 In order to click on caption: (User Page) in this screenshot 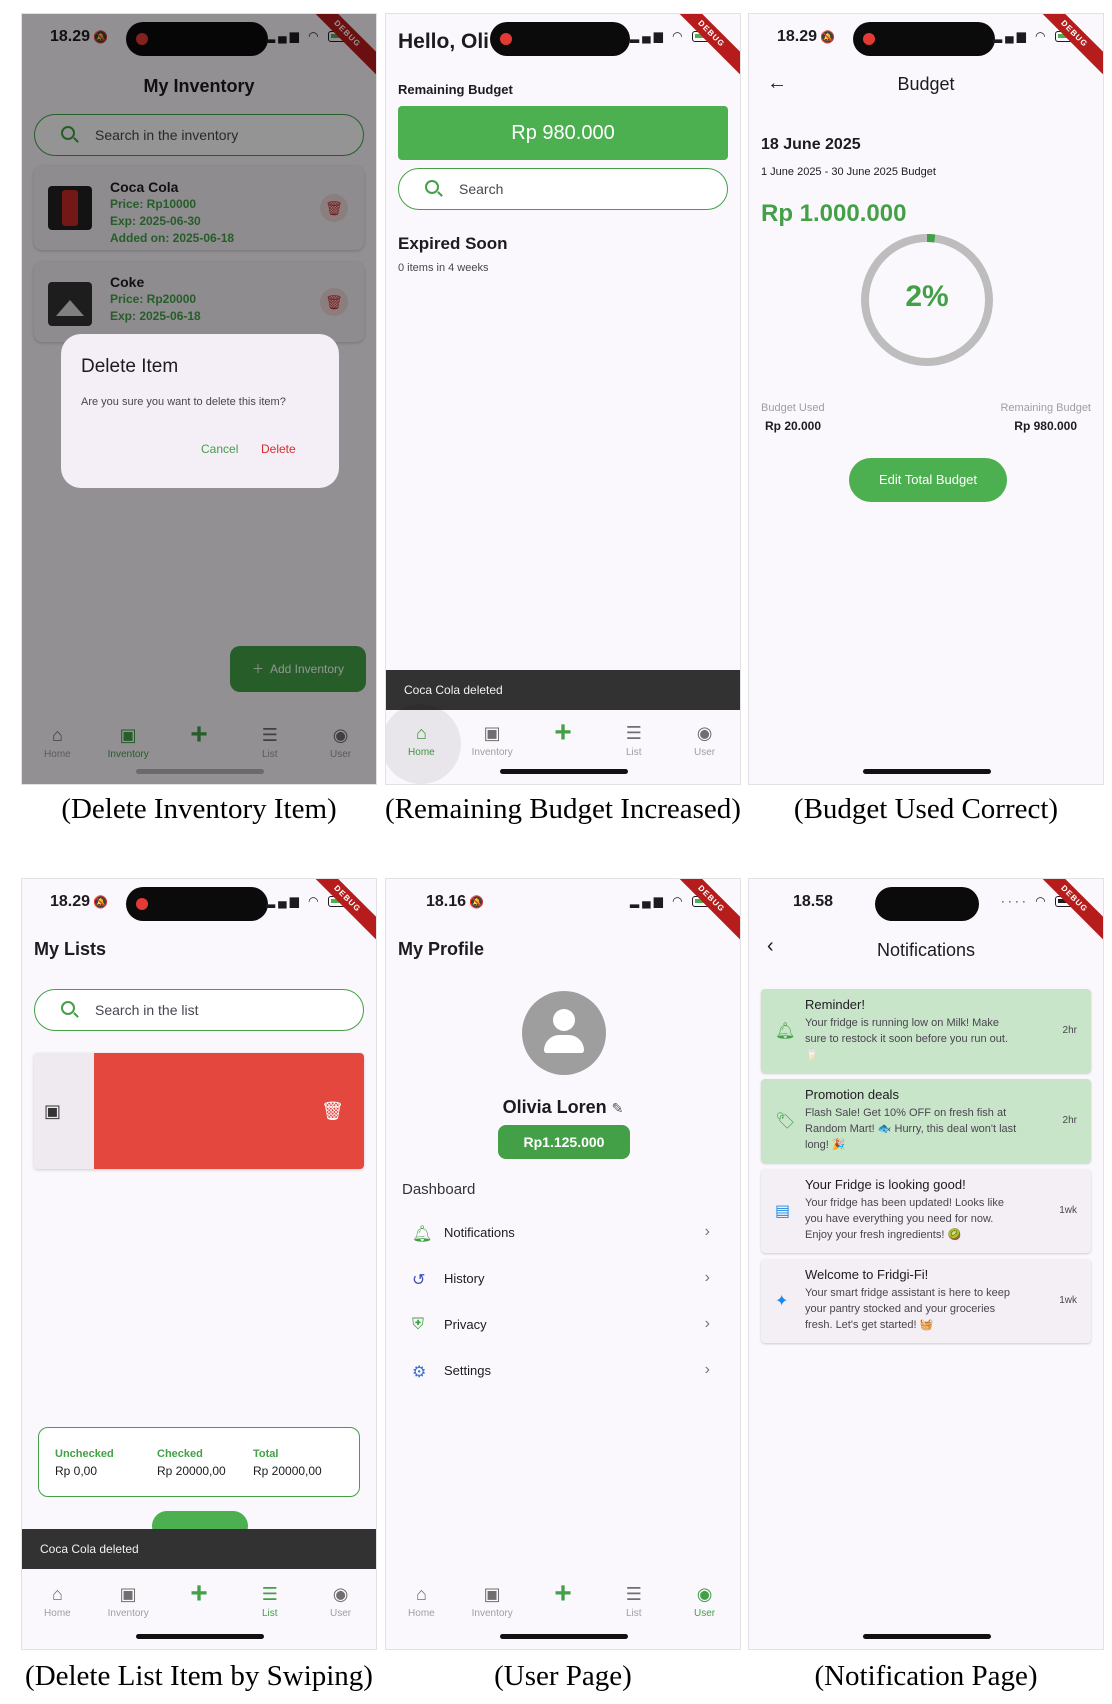, I will do `click(563, 1676)`.